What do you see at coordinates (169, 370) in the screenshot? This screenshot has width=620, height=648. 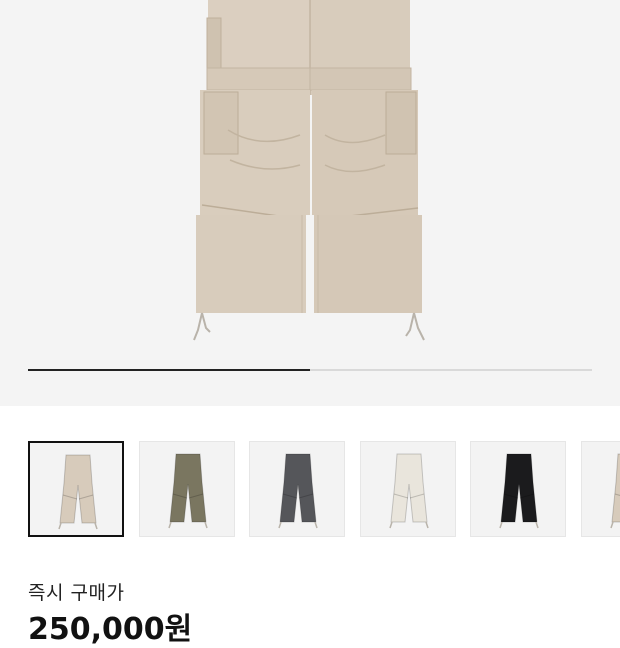 I see `gallery-progress-fill` at bounding box center [169, 370].